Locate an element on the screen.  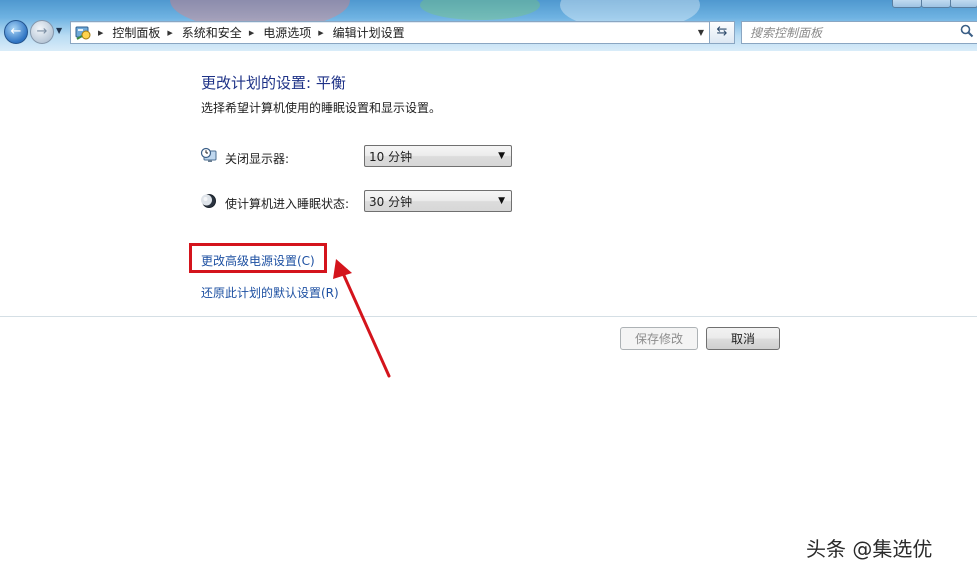
annotation-arrow-head is located at coordinates (342, 269).